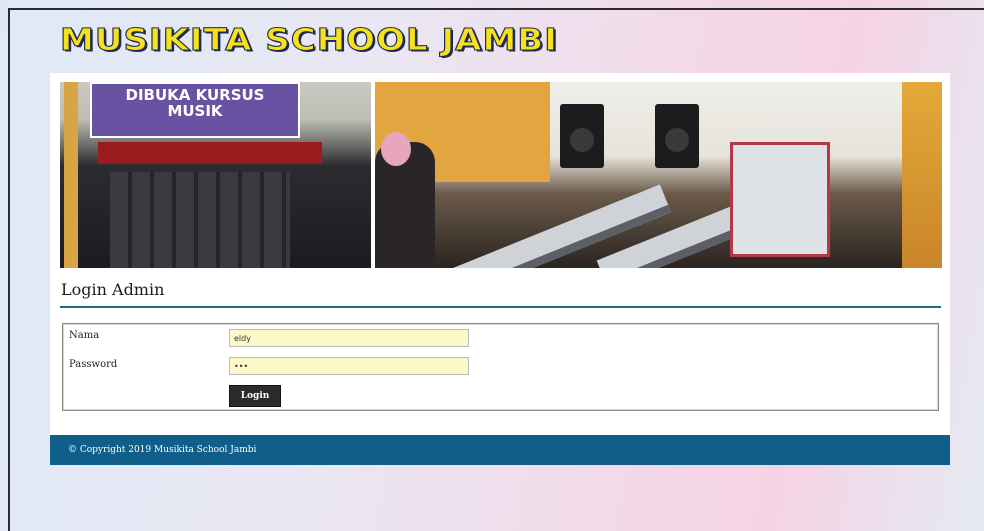  Describe the element at coordinates (500, 307) in the screenshot. I see `title-divider` at that location.